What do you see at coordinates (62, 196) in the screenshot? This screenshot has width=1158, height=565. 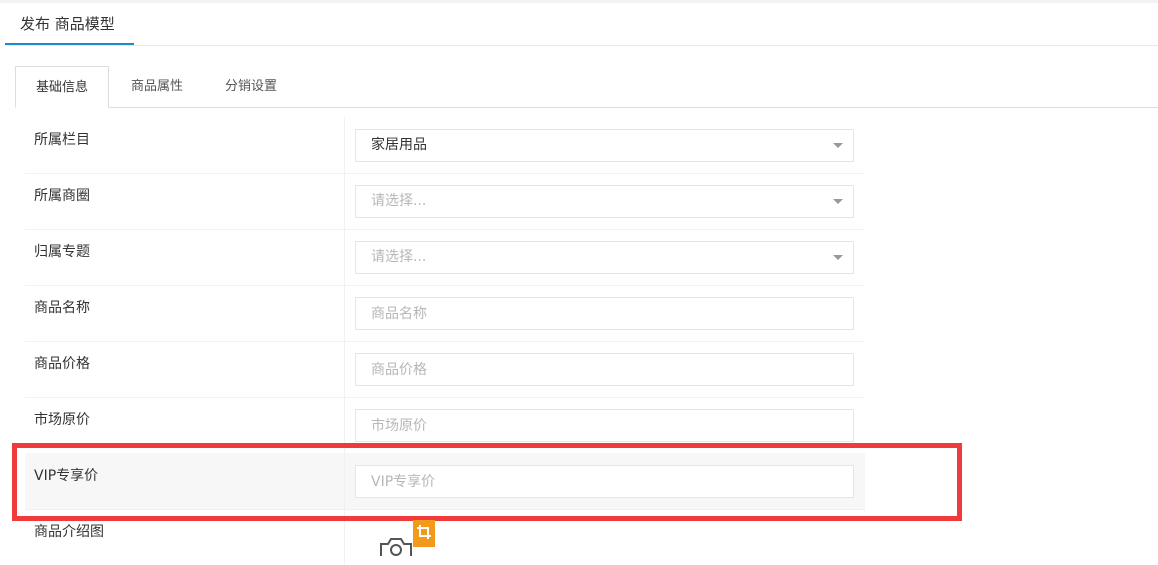 I see `circle-label: 所属商圈` at bounding box center [62, 196].